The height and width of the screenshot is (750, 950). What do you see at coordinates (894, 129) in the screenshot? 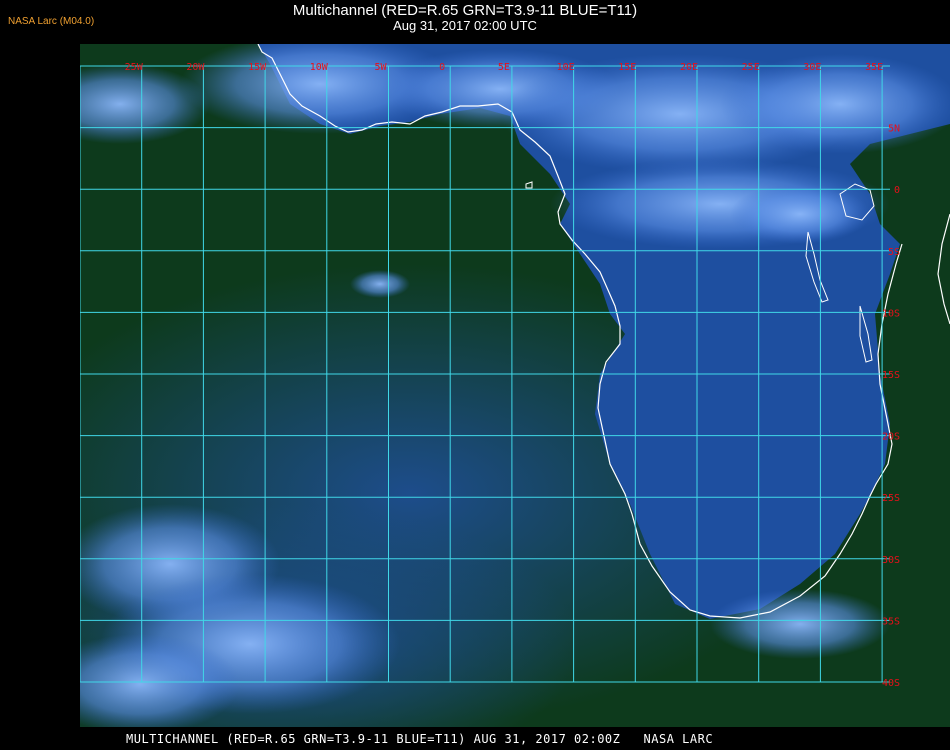
I see `lat-tick-label: 5N` at bounding box center [894, 129].